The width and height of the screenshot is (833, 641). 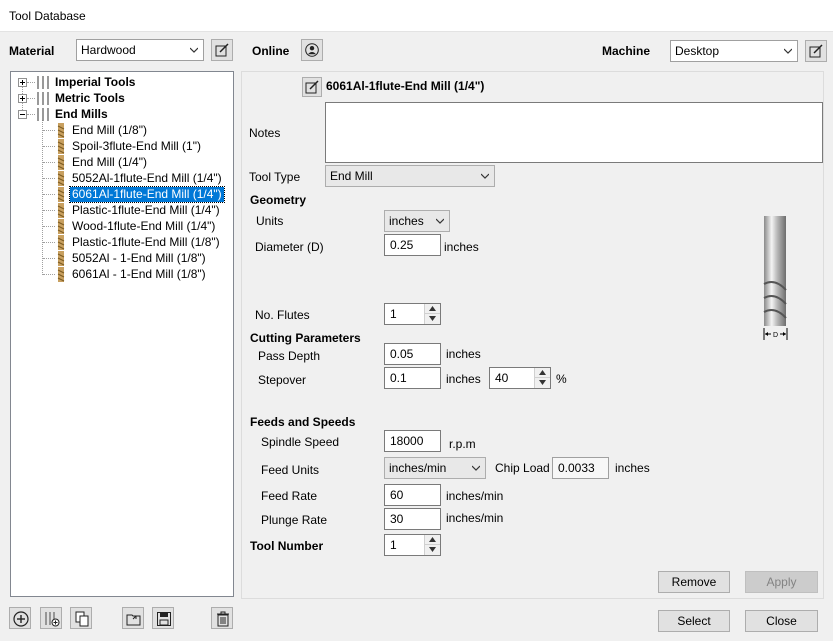 What do you see at coordinates (144, 226) in the screenshot?
I see `tree-item-label: Wood-1flute-End Mill (1/4")` at bounding box center [144, 226].